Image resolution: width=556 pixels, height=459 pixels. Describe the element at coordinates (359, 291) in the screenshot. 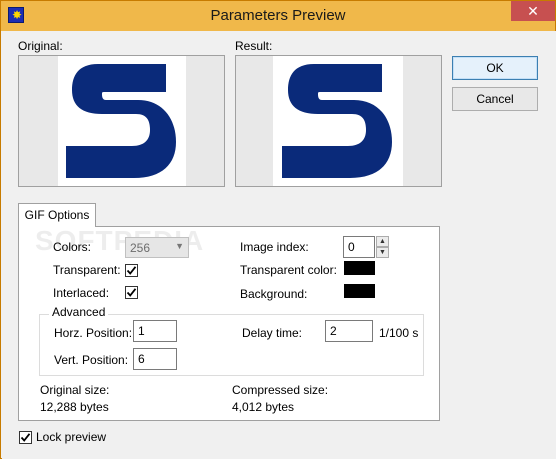

I see `background-color-swatch` at that location.